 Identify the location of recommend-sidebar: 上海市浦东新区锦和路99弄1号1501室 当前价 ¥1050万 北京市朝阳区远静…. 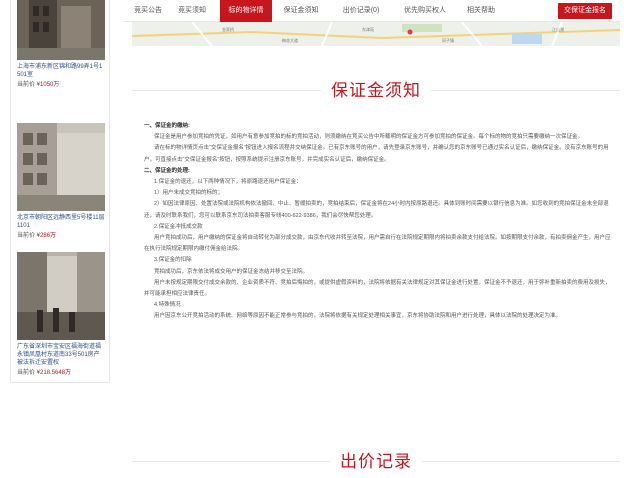
(60, 191).